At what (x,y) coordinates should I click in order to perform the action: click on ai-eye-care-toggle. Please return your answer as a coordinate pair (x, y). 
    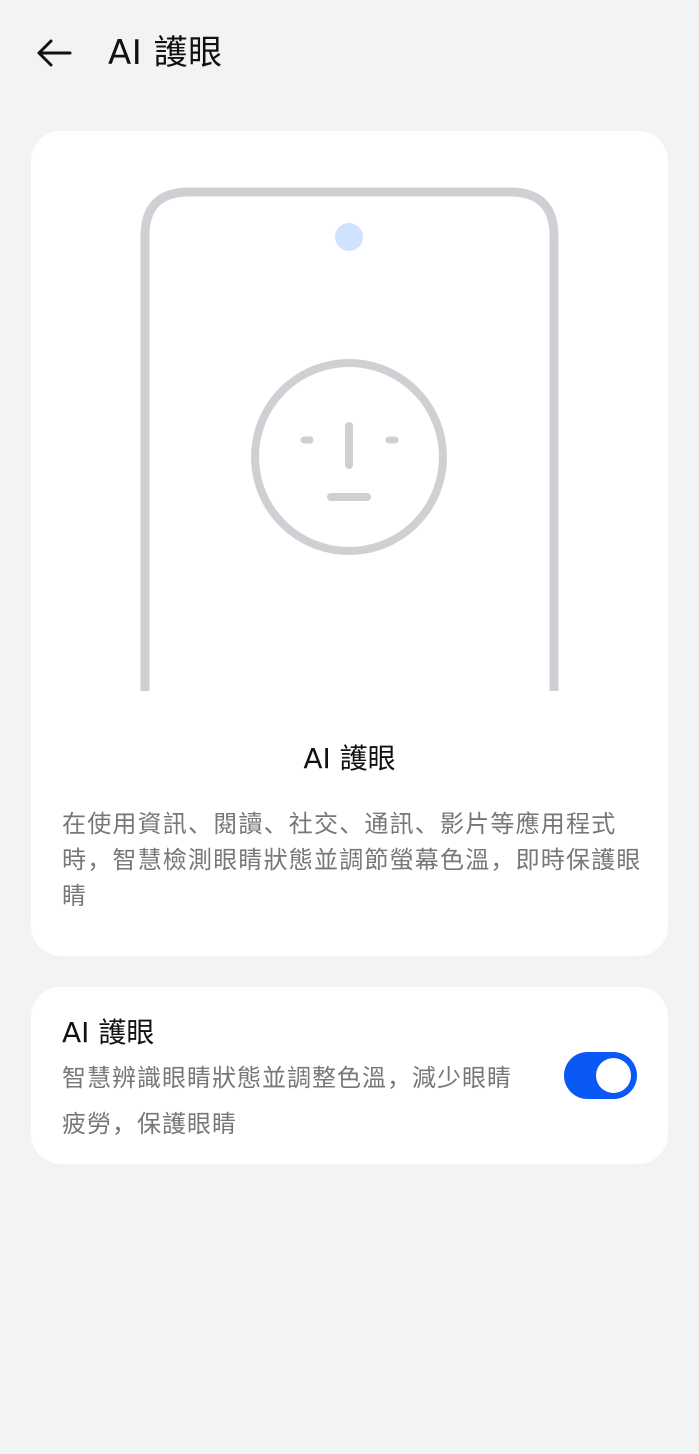
    Looking at the image, I should click on (600, 1075).